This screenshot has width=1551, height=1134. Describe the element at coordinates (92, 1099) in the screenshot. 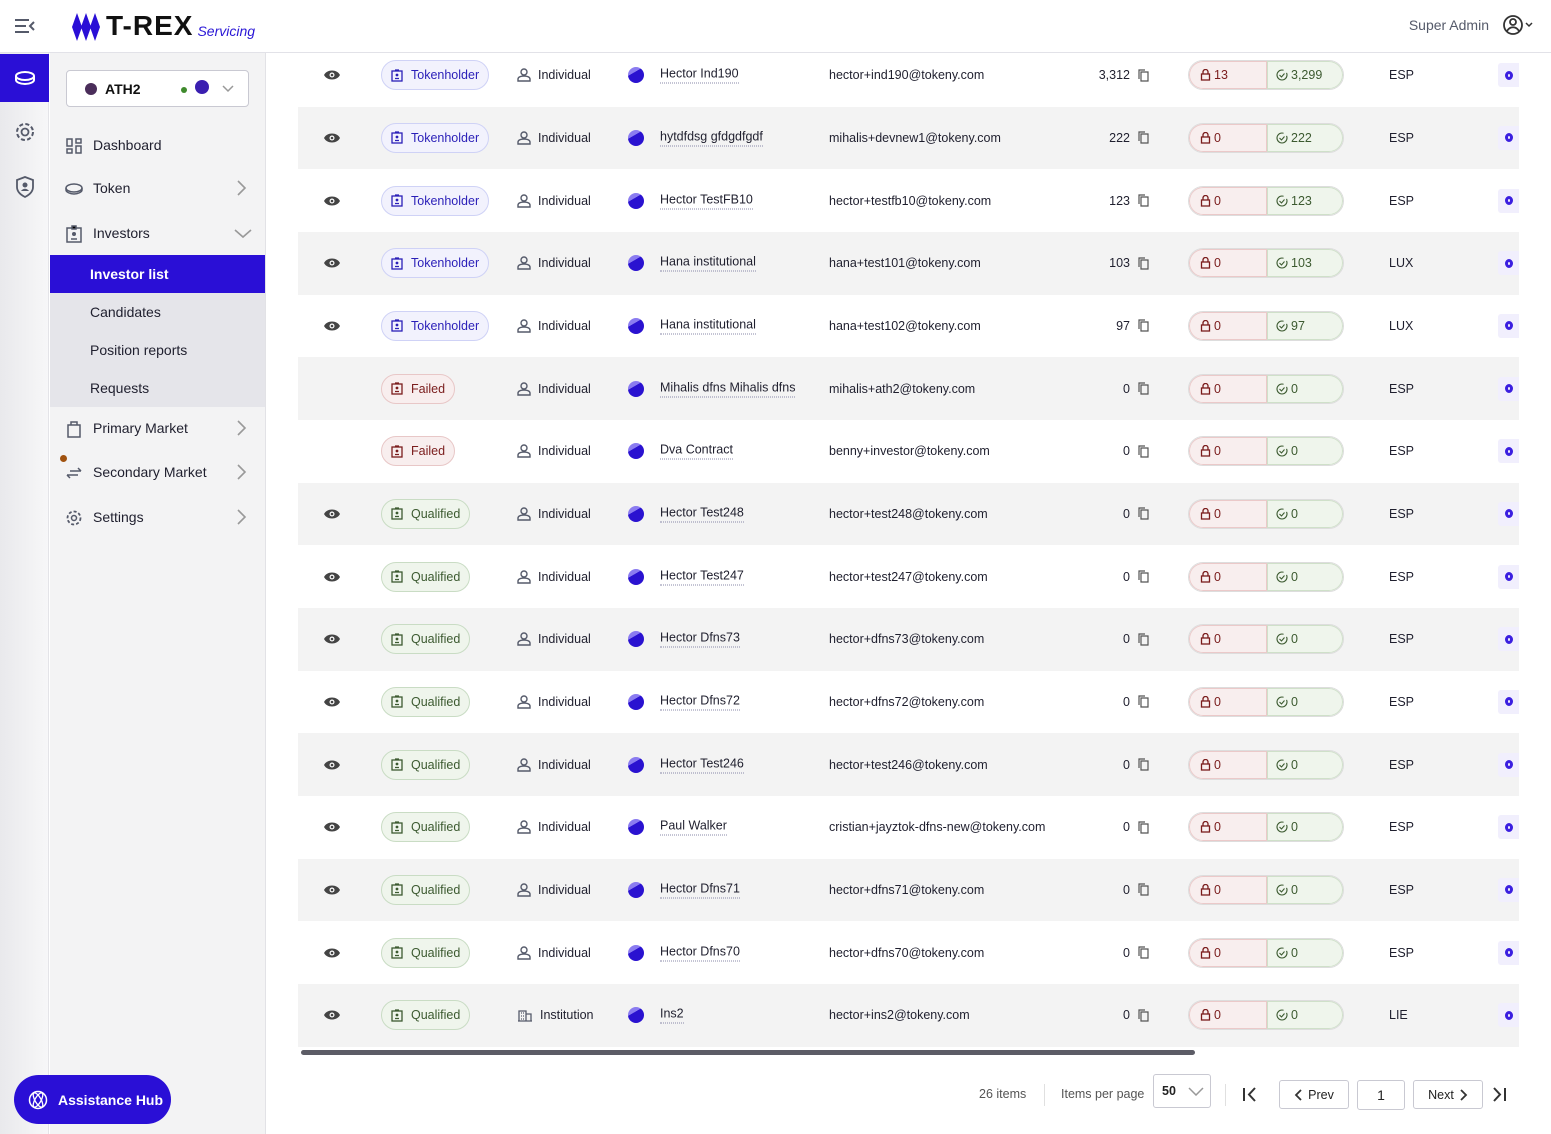

I see `assistance-hub-button: Assistance Hub` at that location.